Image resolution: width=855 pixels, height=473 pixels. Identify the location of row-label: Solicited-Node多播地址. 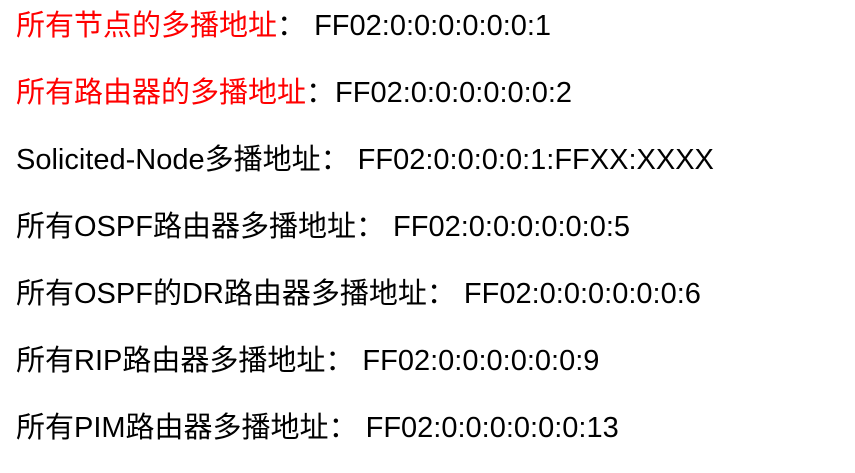
(168, 160).